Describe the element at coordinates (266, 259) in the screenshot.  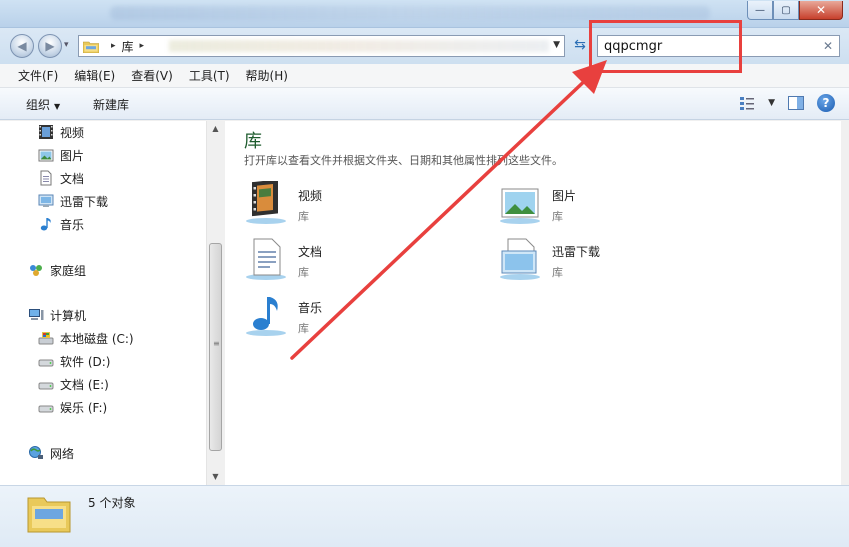
I see `document-library-icon` at that location.